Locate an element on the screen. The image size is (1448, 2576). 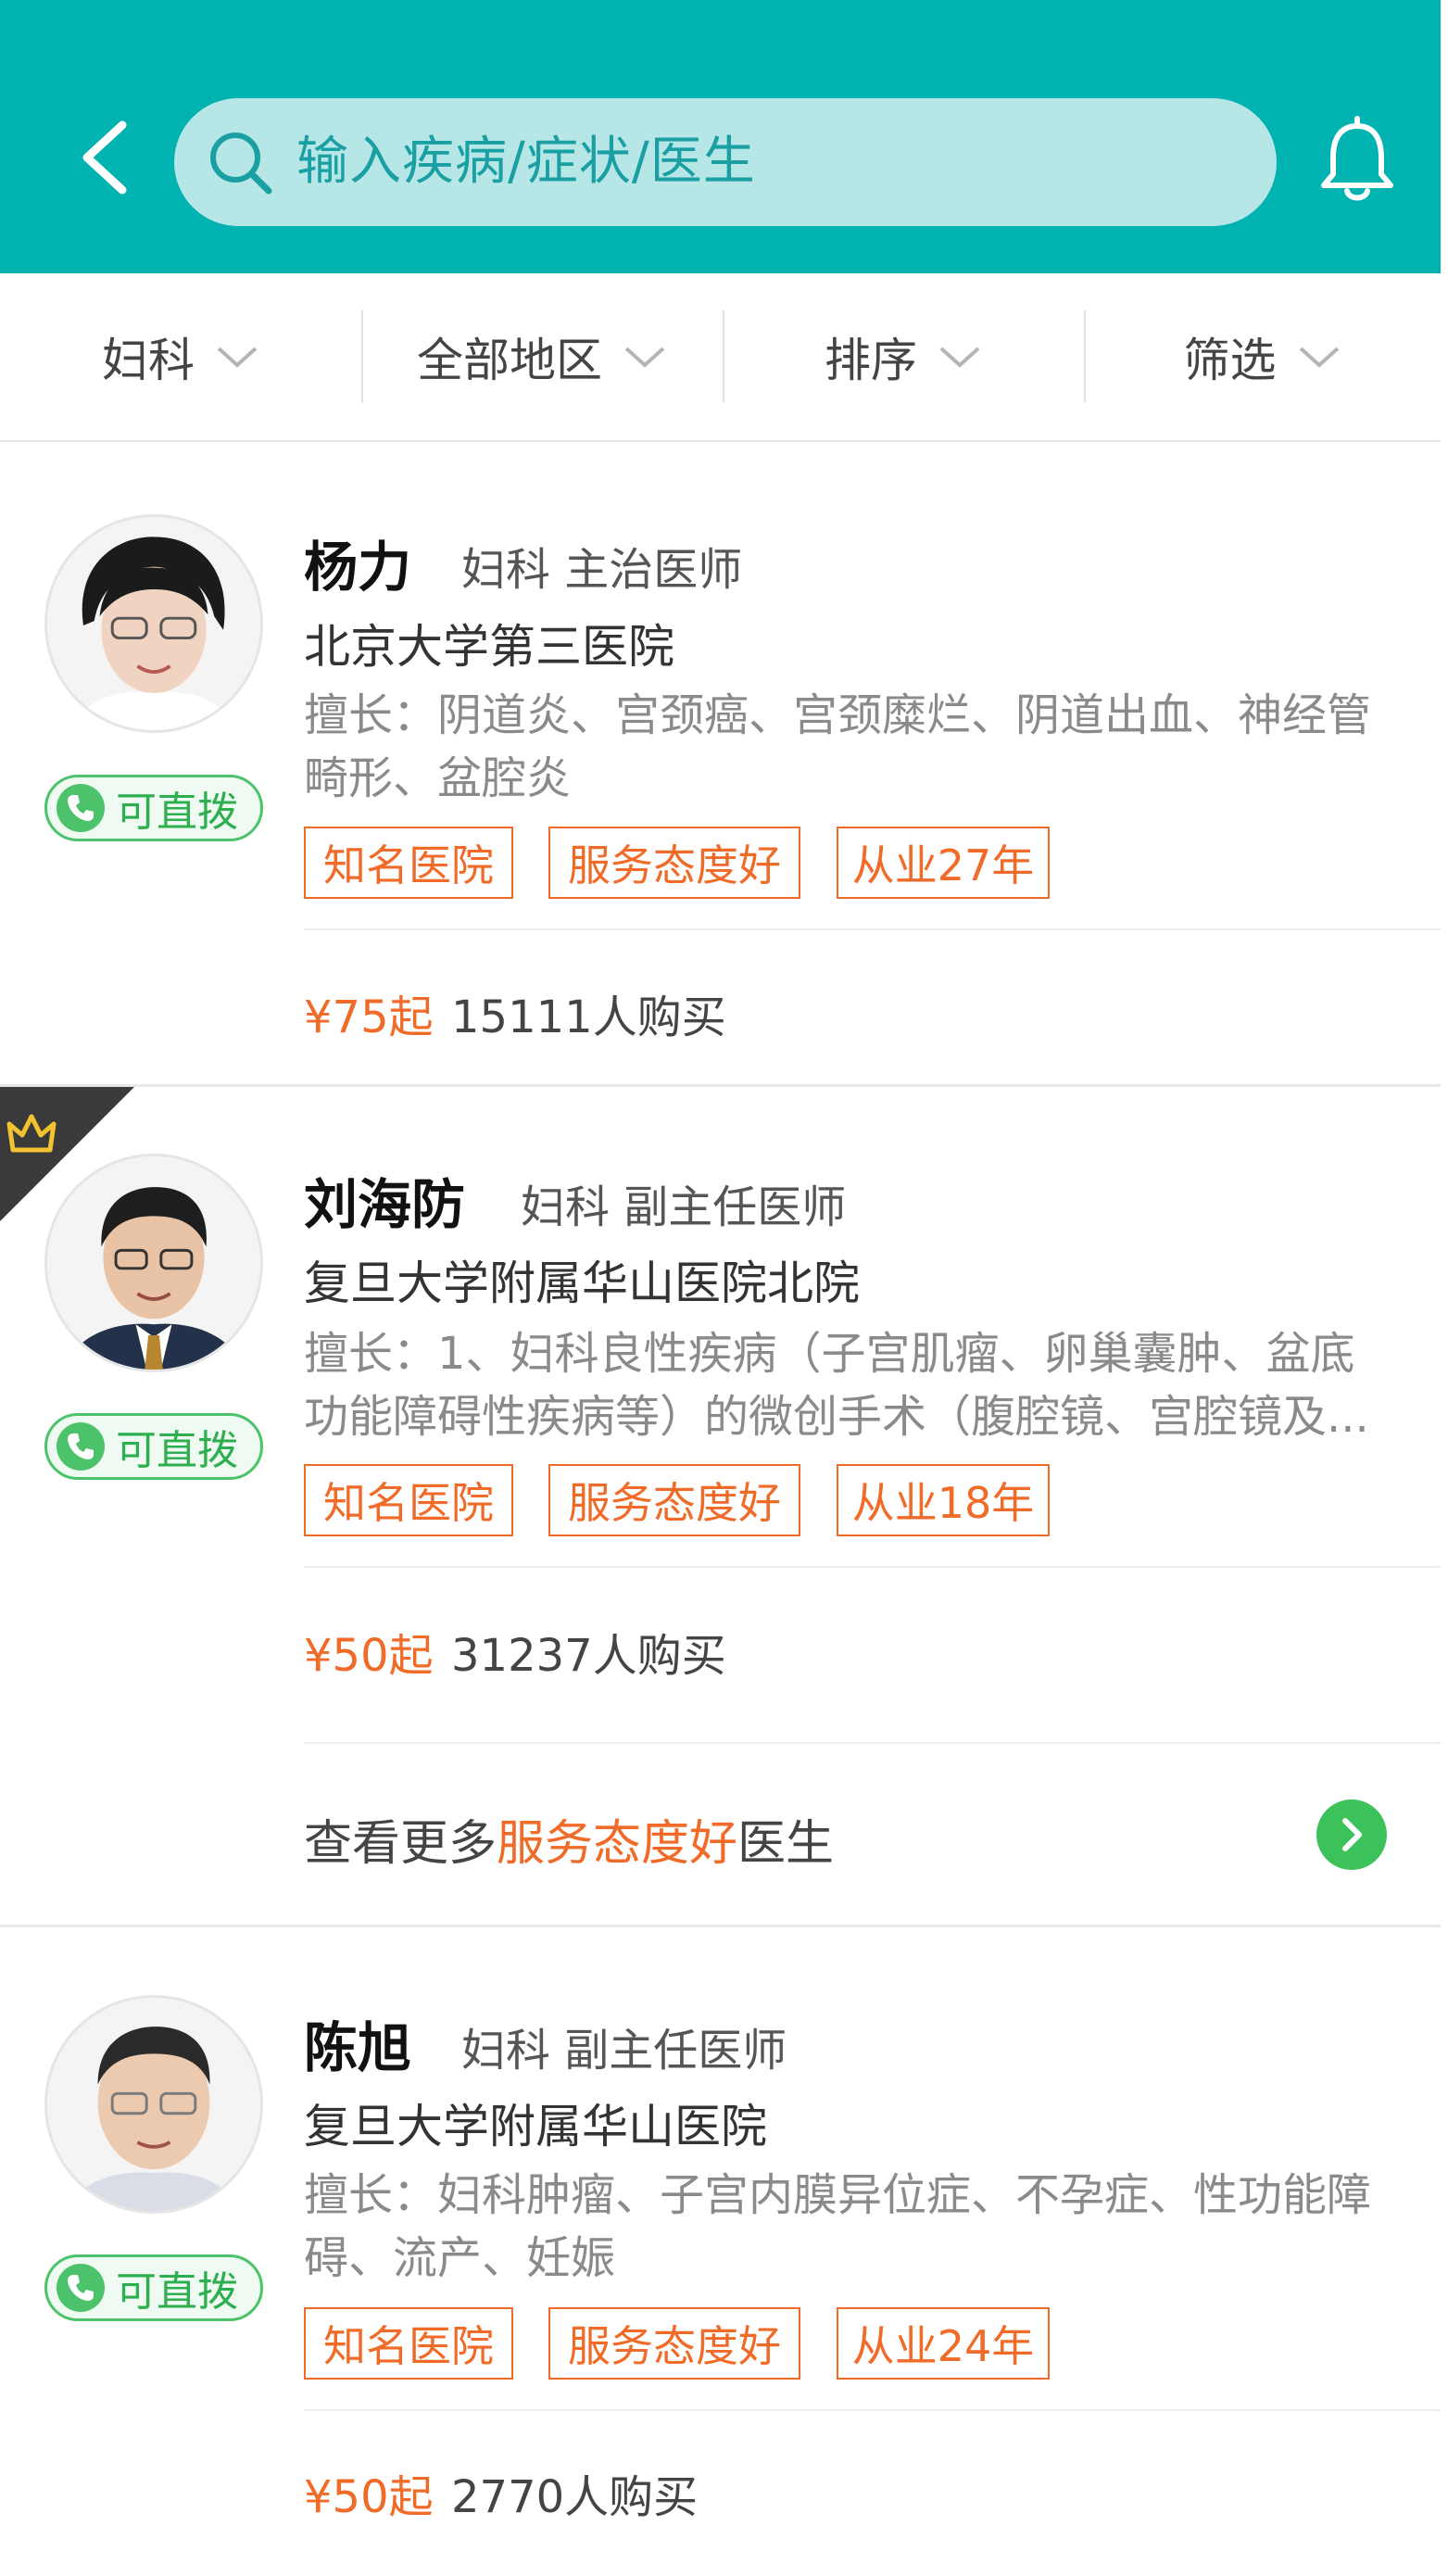
more-suffix: 医生 is located at coordinates (786, 1844).